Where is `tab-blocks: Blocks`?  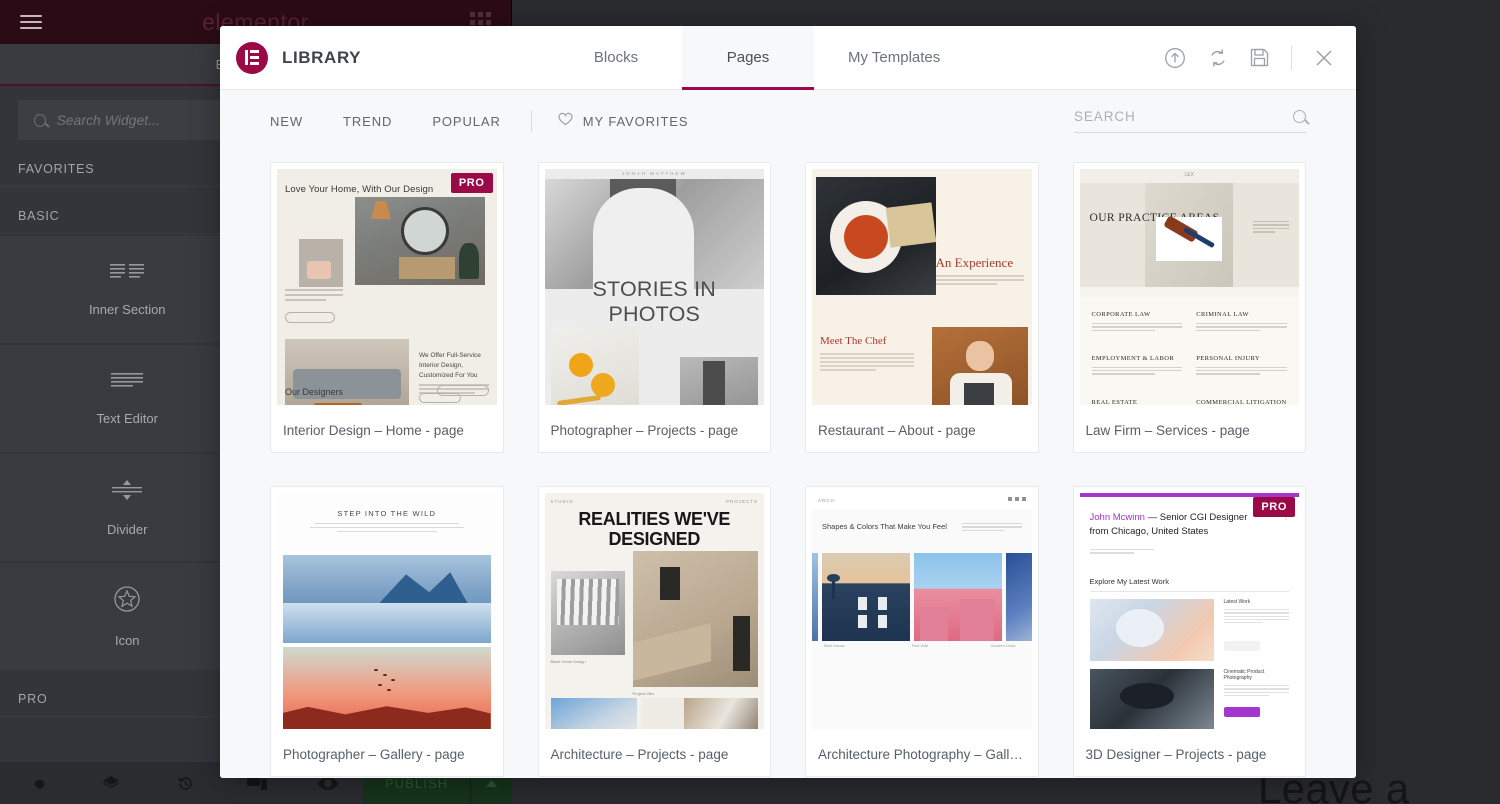
tab-blocks: Blocks is located at coordinates (616, 57).